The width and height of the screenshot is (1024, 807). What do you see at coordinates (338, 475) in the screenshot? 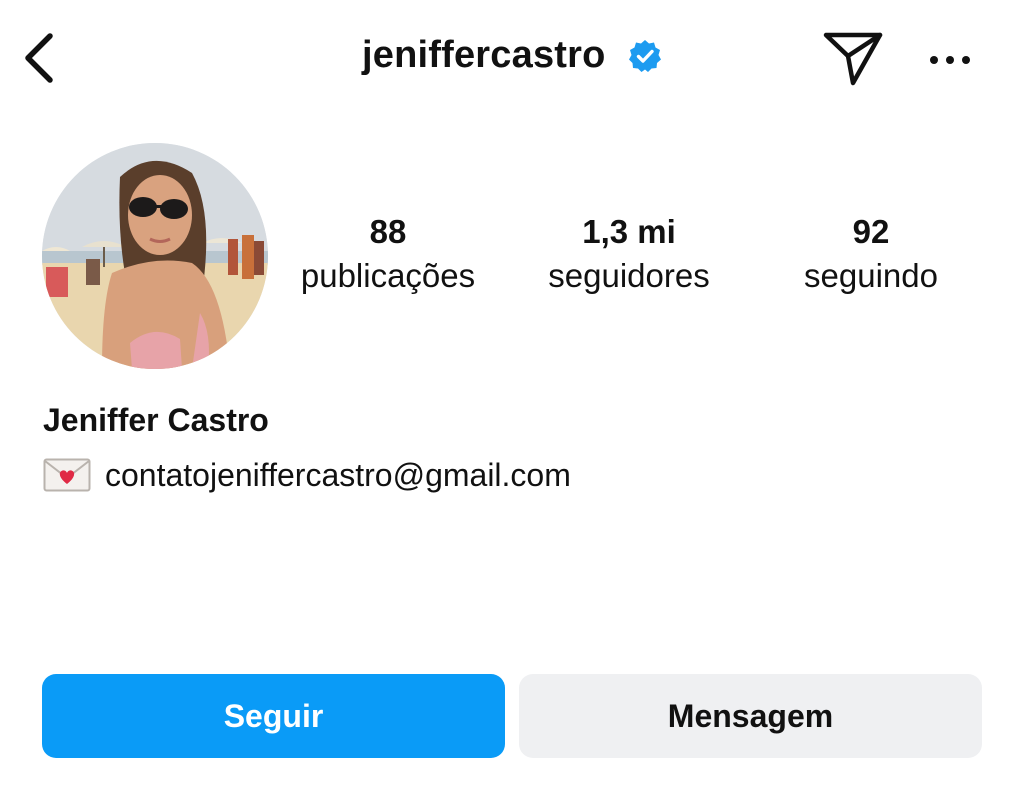
I see `bio-email-link: contatojeniffercastro@gmail.com` at bounding box center [338, 475].